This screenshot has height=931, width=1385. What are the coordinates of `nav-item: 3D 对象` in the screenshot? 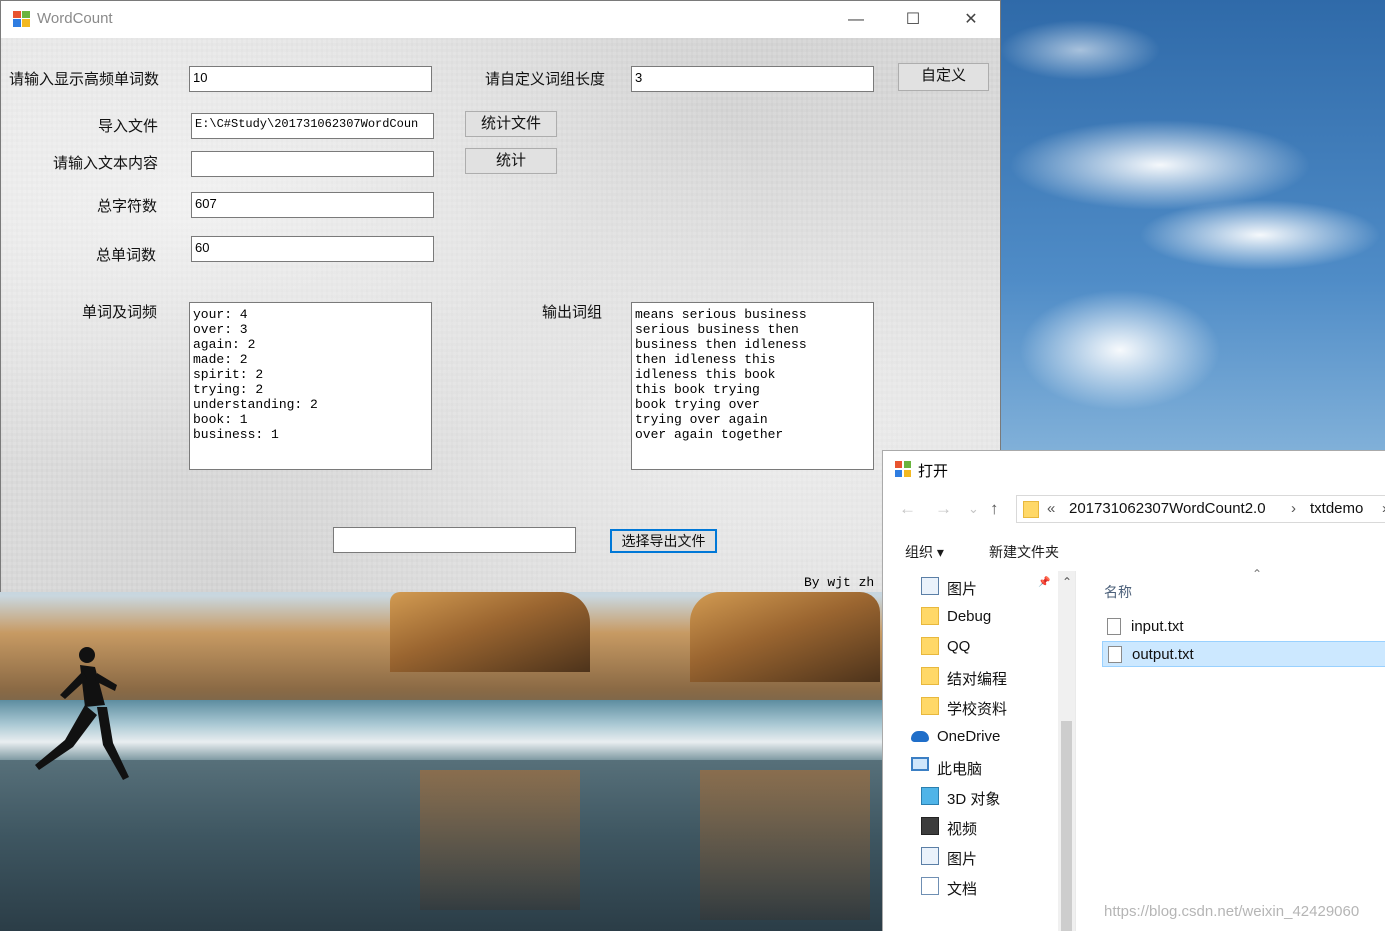 It's located at (987, 797).